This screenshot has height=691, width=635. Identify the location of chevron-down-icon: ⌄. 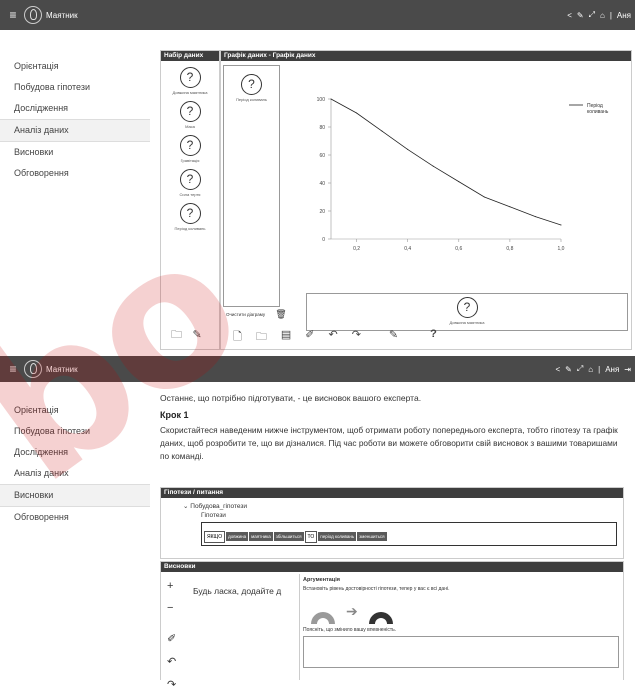
(185, 506).